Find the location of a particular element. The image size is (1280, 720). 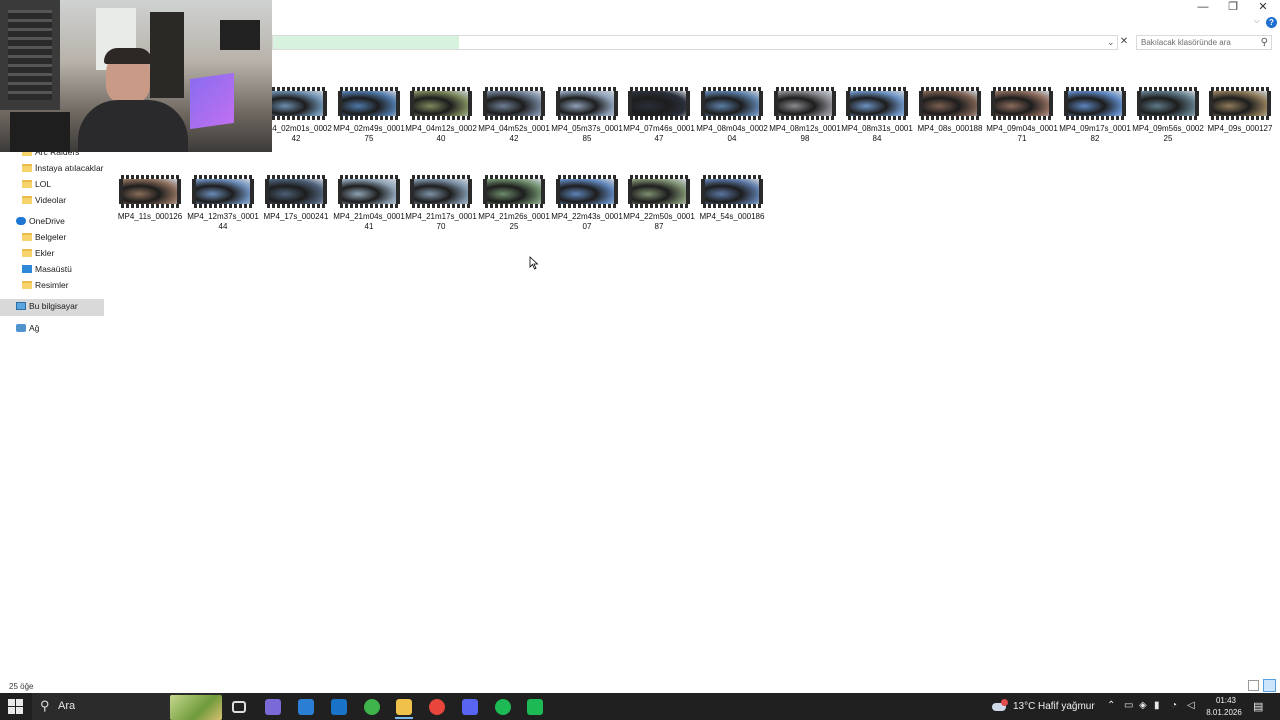

notification-icon: ▤ is located at coordinates (1258, 706).